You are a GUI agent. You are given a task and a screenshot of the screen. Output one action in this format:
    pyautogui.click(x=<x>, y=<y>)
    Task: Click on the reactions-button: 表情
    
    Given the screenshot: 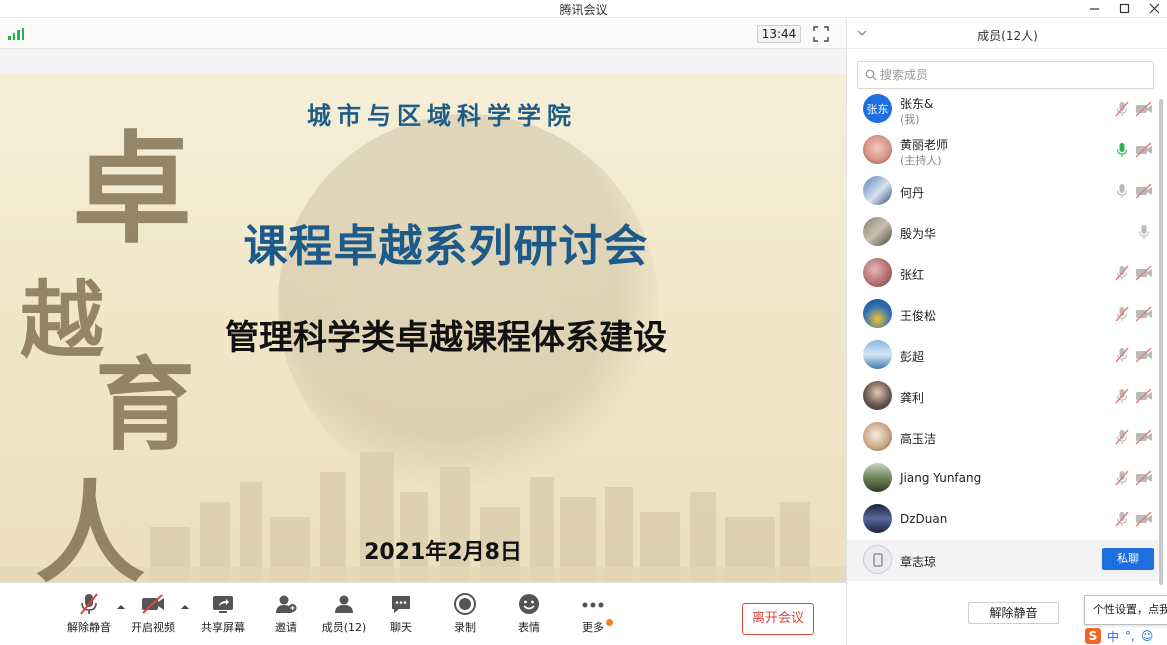 What is the action you would take?
    pyautogui.click(x=529, y=613)
    